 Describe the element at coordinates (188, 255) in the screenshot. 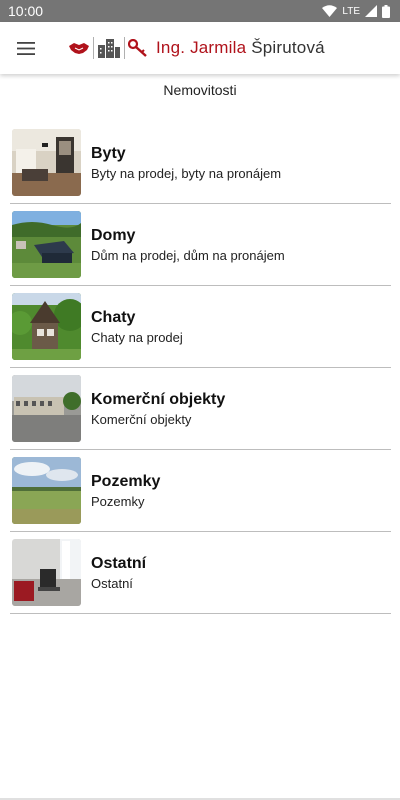

I see `list-item-subtitle: Dům na prodej, dům na pronájem` at that location.